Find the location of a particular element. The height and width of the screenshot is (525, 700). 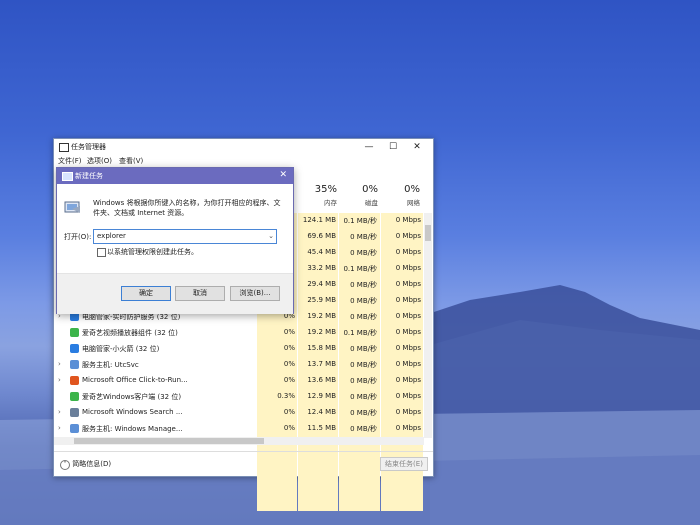

process-row: 电脑管家-小火箭 (32 位) 0% 15.8 MB 0 MB/秒 0 Mbps is located at coordinates (239, 349).